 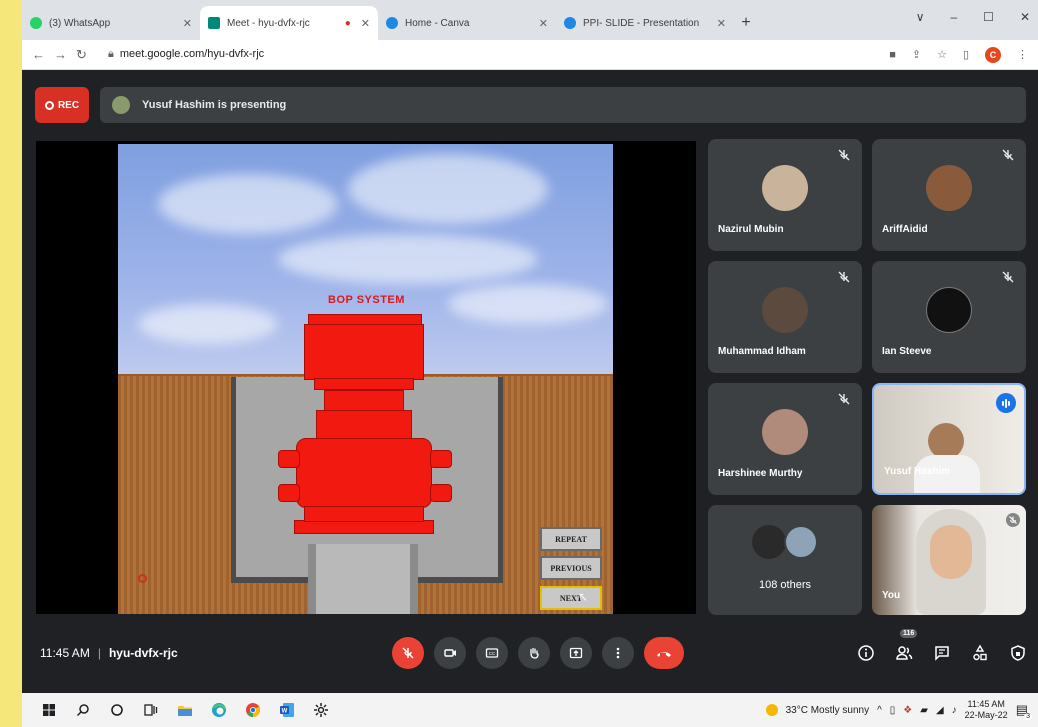 I want to click on host-controls-button, so click(x=1018, y=653).